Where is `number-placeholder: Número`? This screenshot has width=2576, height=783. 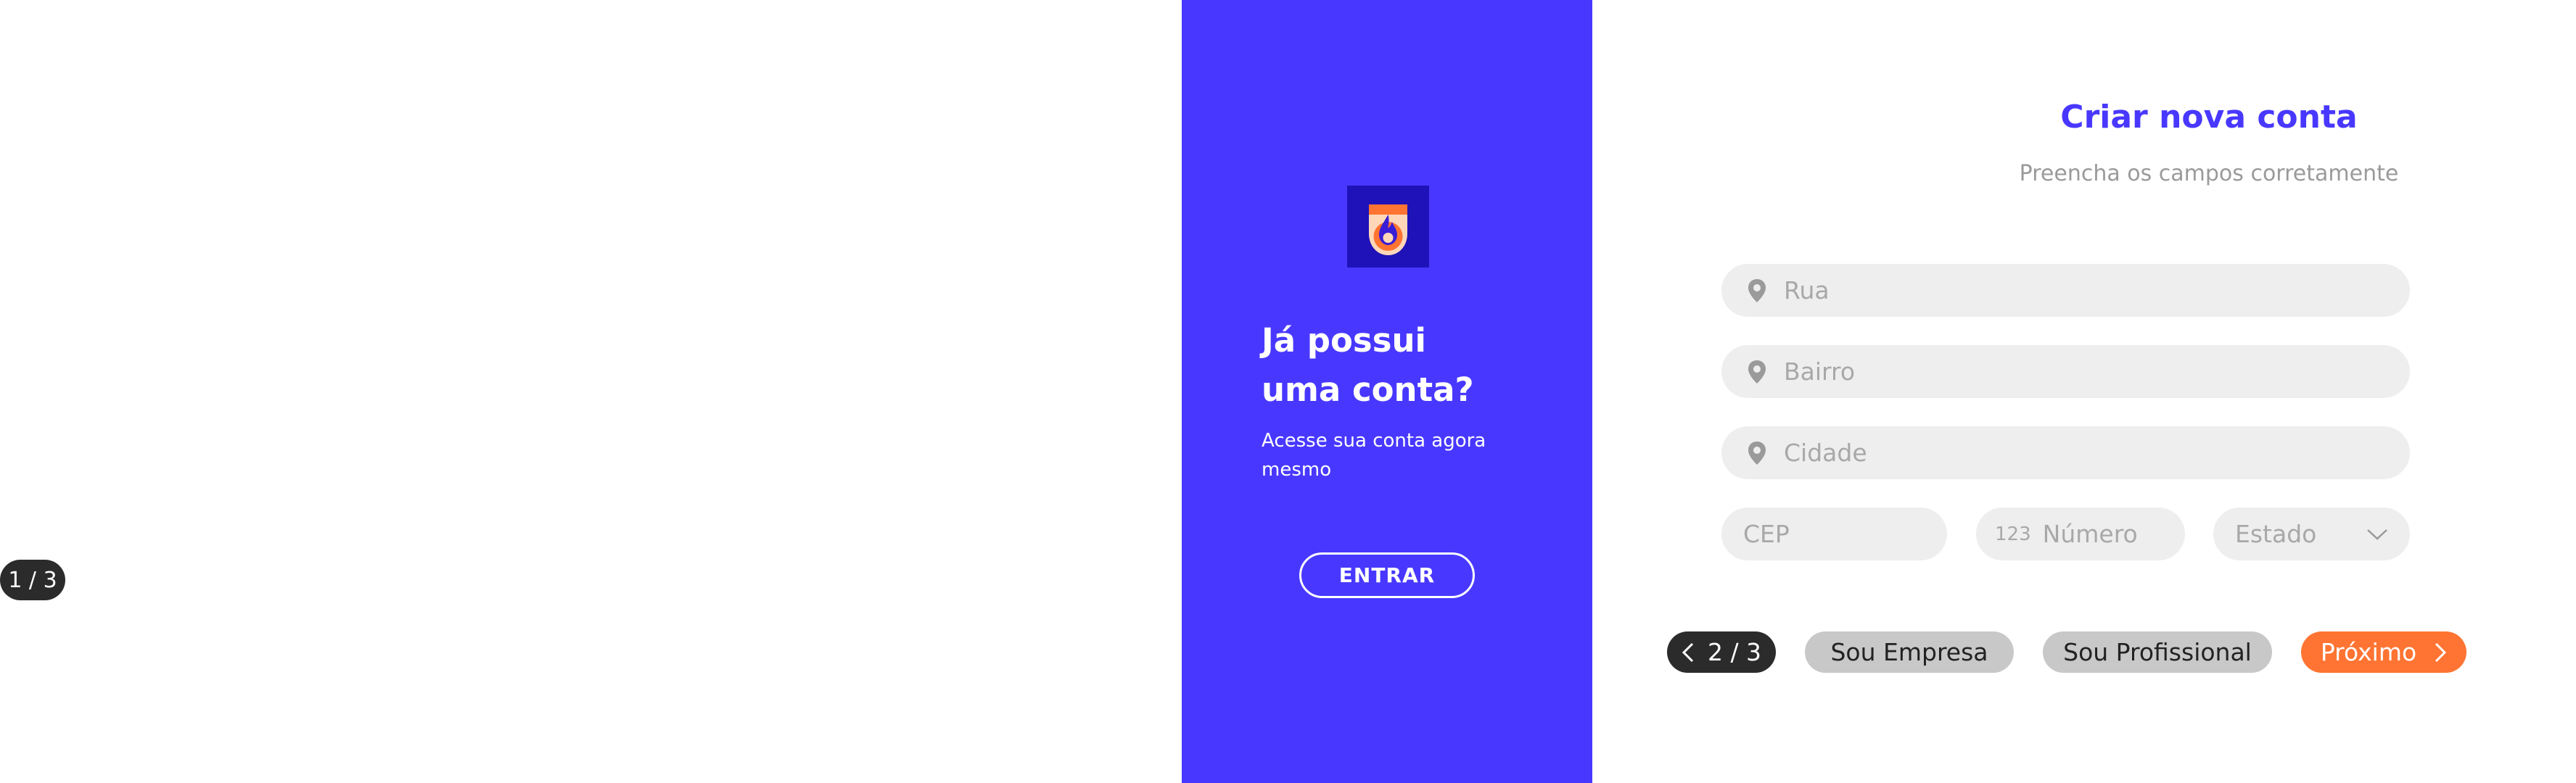
number-placeholder: Número is located at coordinates (2090, 534).